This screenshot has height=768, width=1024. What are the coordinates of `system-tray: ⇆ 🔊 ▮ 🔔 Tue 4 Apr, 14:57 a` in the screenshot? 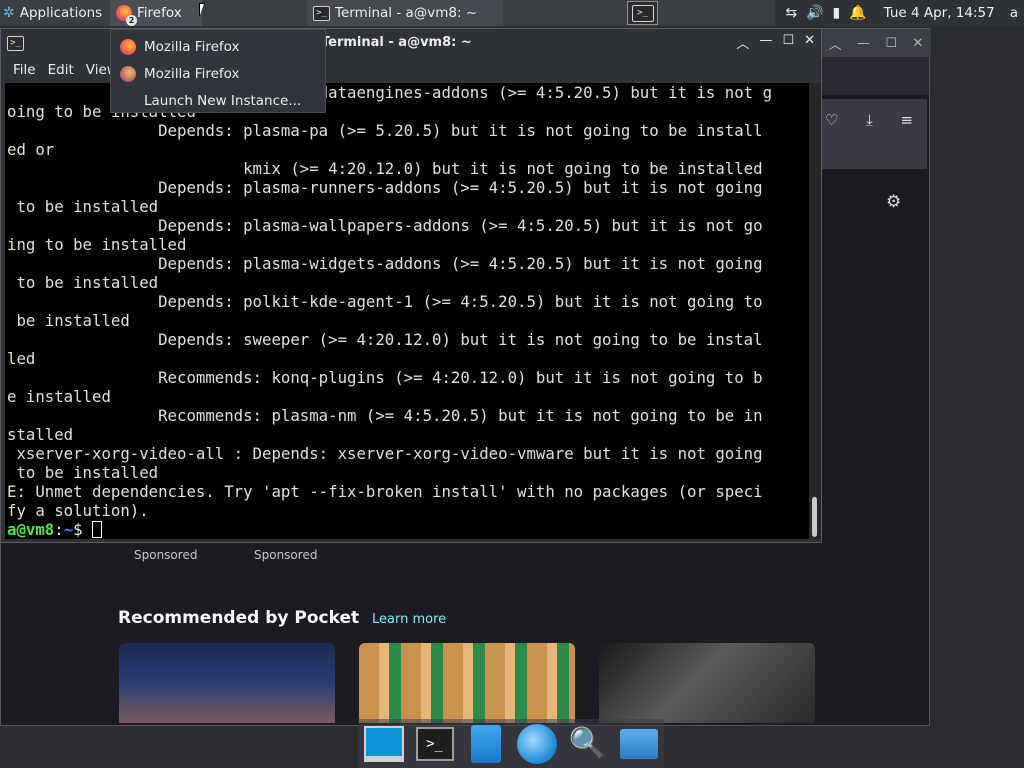 It's located at (899, 13).